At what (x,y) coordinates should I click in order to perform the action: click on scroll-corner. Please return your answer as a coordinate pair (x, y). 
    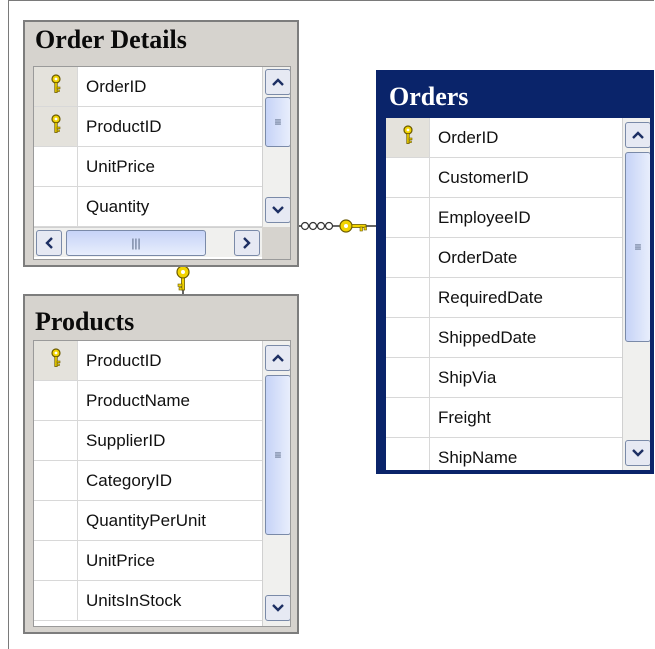
    Looking at the image, I should click on (276, 243).